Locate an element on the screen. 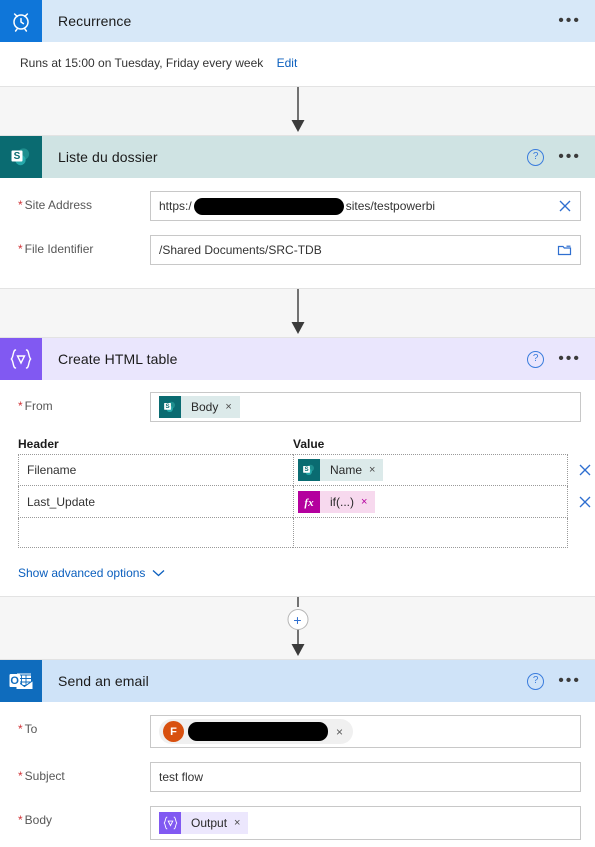  outlook-icon: O is located at coordinates (21, 681).